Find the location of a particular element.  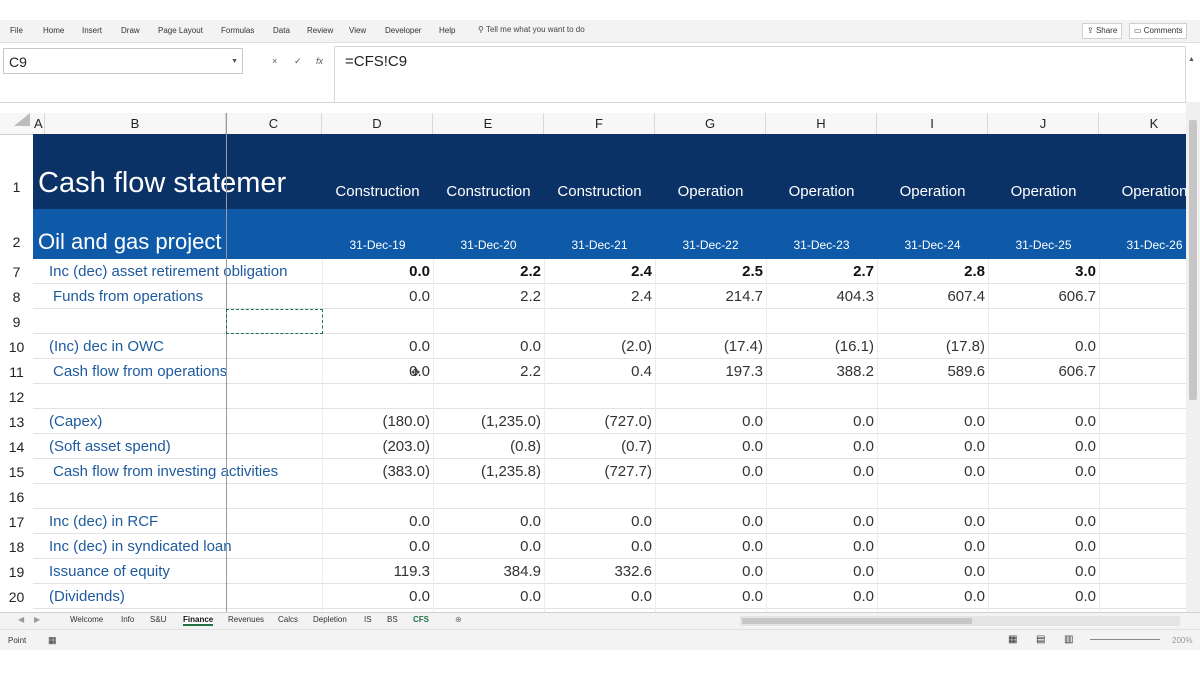

value-cell: 384.9 is located at coordinates (485, 571).